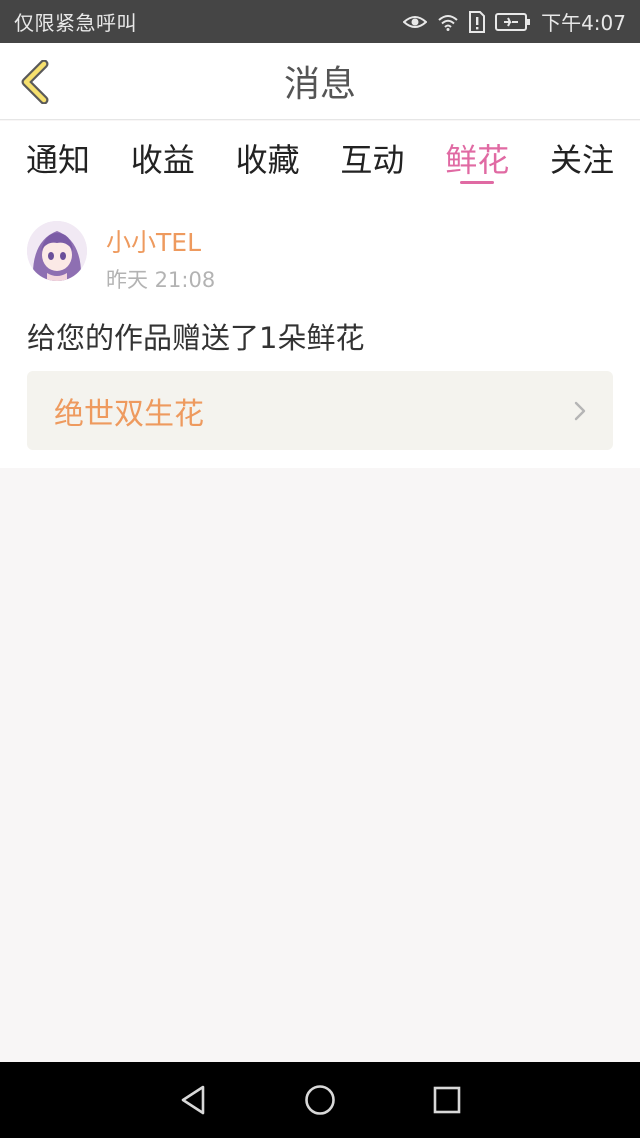 This screenshot has height=1138, width=640. I want to click on nav-home-button, so click(320, 1100).